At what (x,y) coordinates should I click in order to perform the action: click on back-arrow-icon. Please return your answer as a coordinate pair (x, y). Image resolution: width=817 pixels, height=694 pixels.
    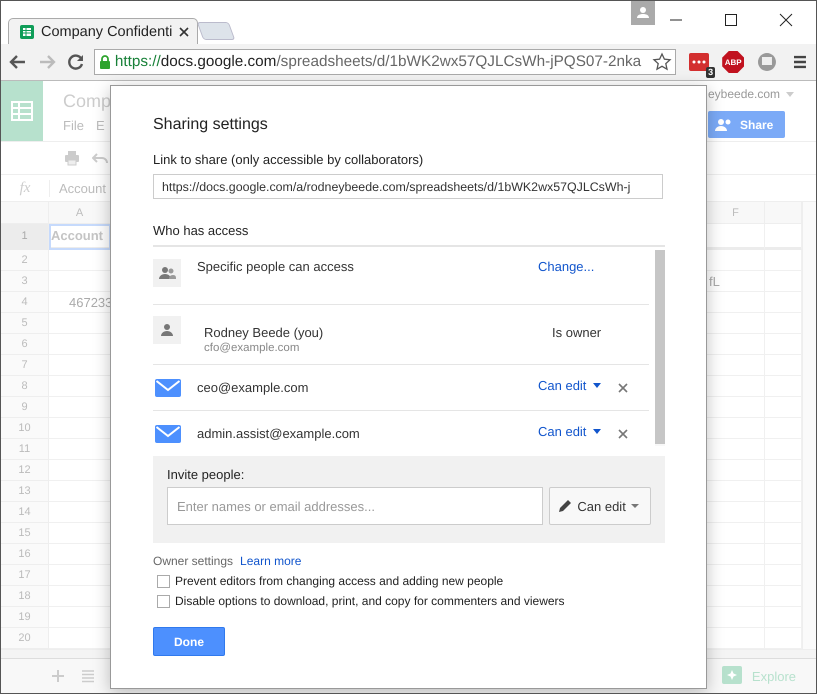
    Looking at the image, I should click on (18, 62).